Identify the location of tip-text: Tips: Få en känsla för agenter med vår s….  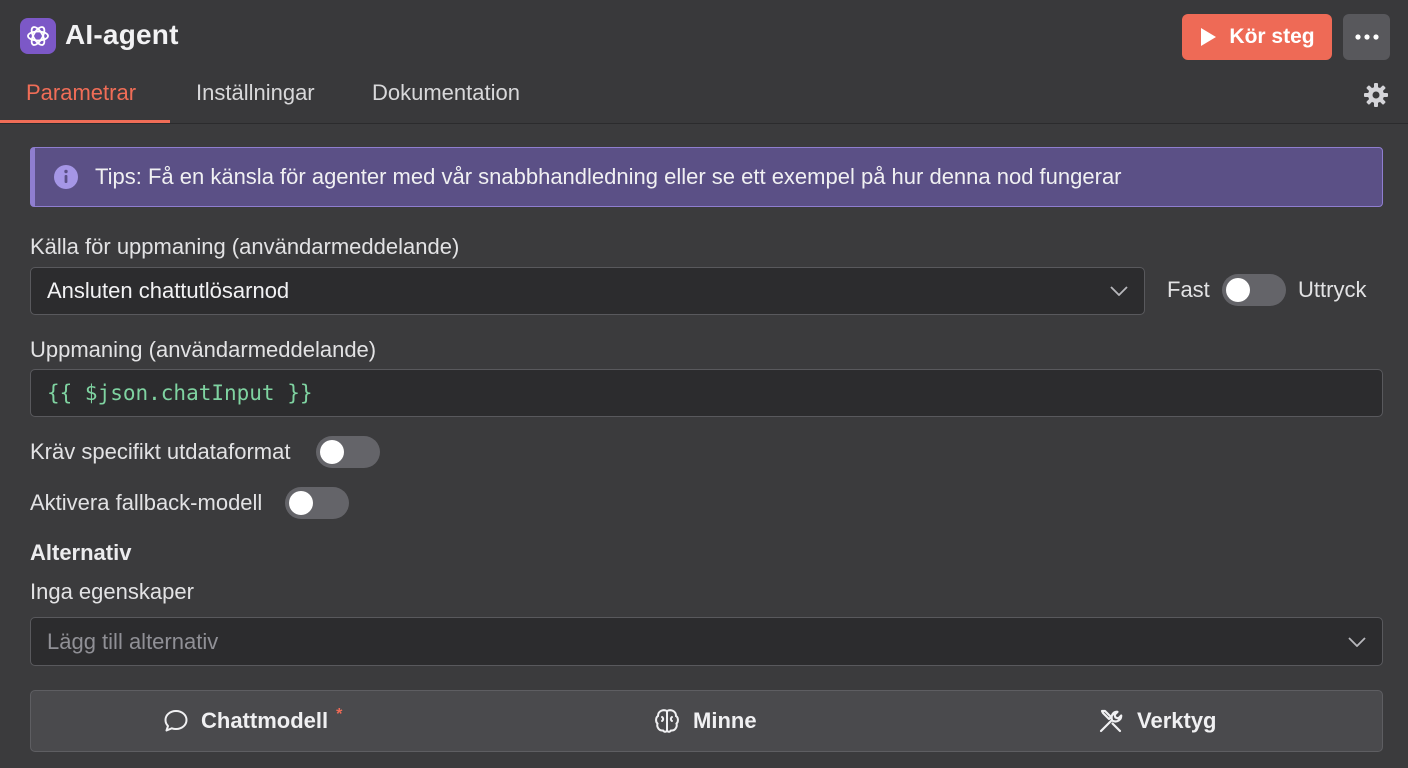
(608, 176).